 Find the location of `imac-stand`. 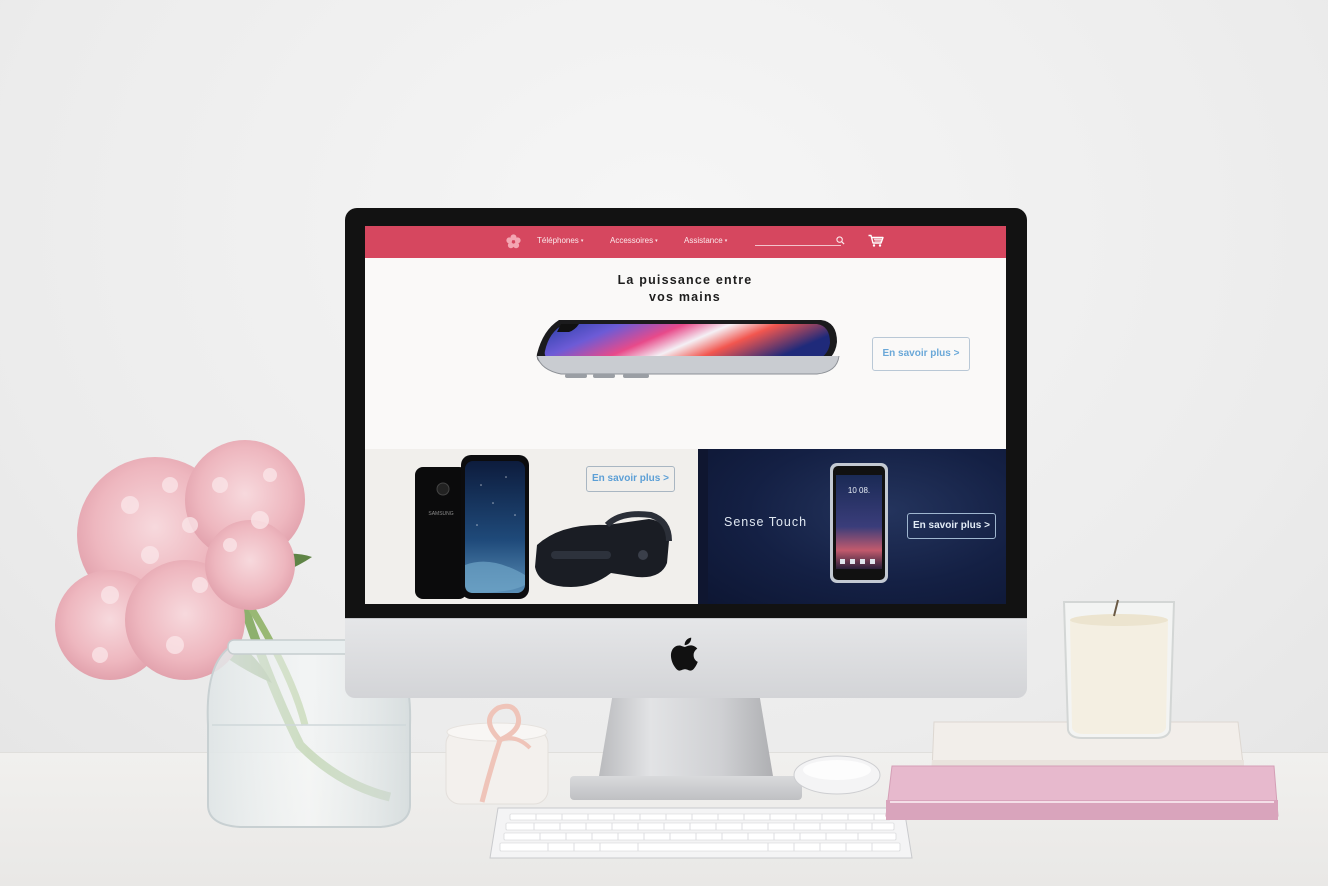

imac-stand is located at coordinates (686, 740).